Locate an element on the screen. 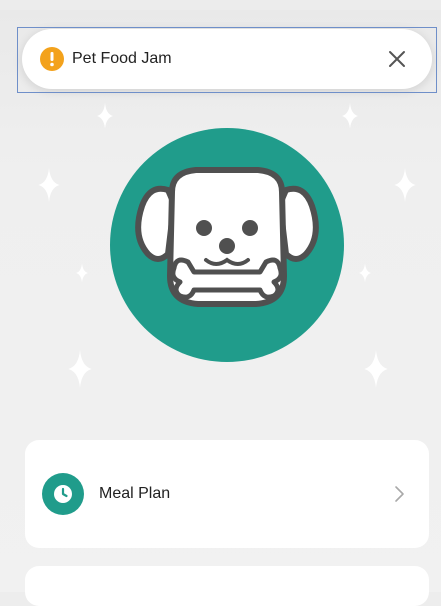  alert-banner: Pet Food Jam is located at coordinates (227, 59).